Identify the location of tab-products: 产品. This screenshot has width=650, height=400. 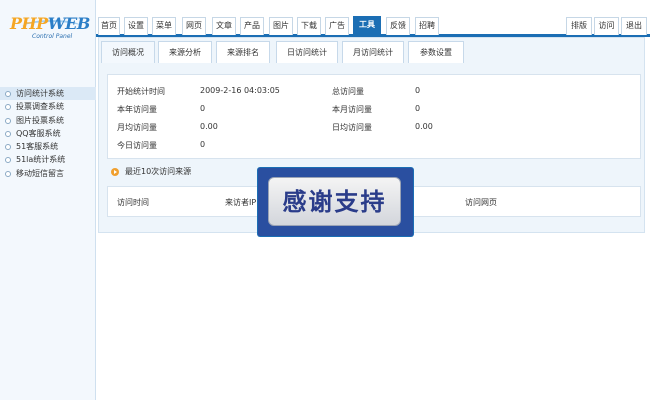
(252, 26).